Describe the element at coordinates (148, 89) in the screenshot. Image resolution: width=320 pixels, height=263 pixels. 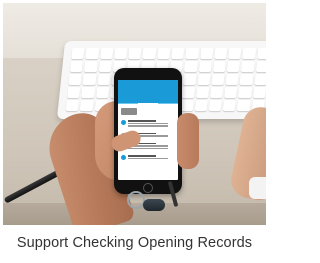
I see `app-header-bar` at that location.